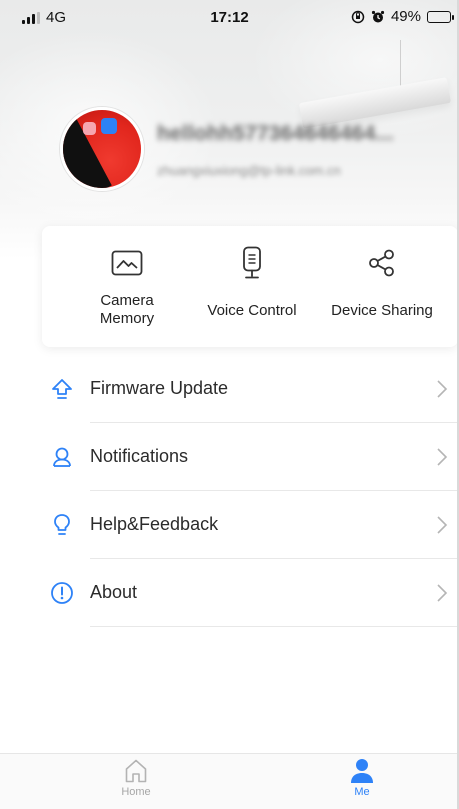 This screenshot has width=459, height=809. I want to click on home-icon, so click(136, 771).